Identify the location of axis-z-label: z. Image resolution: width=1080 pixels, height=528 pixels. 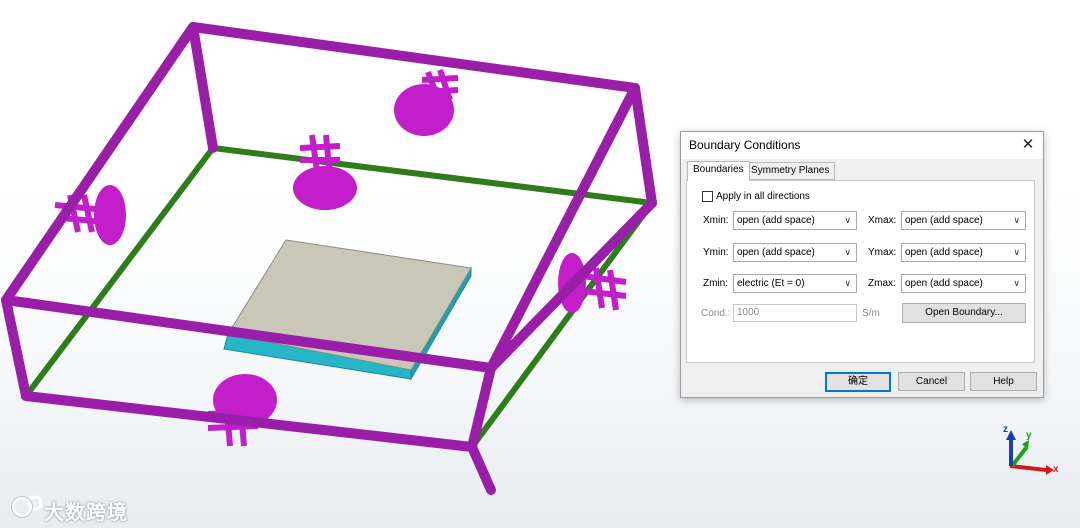
(1005, 429).